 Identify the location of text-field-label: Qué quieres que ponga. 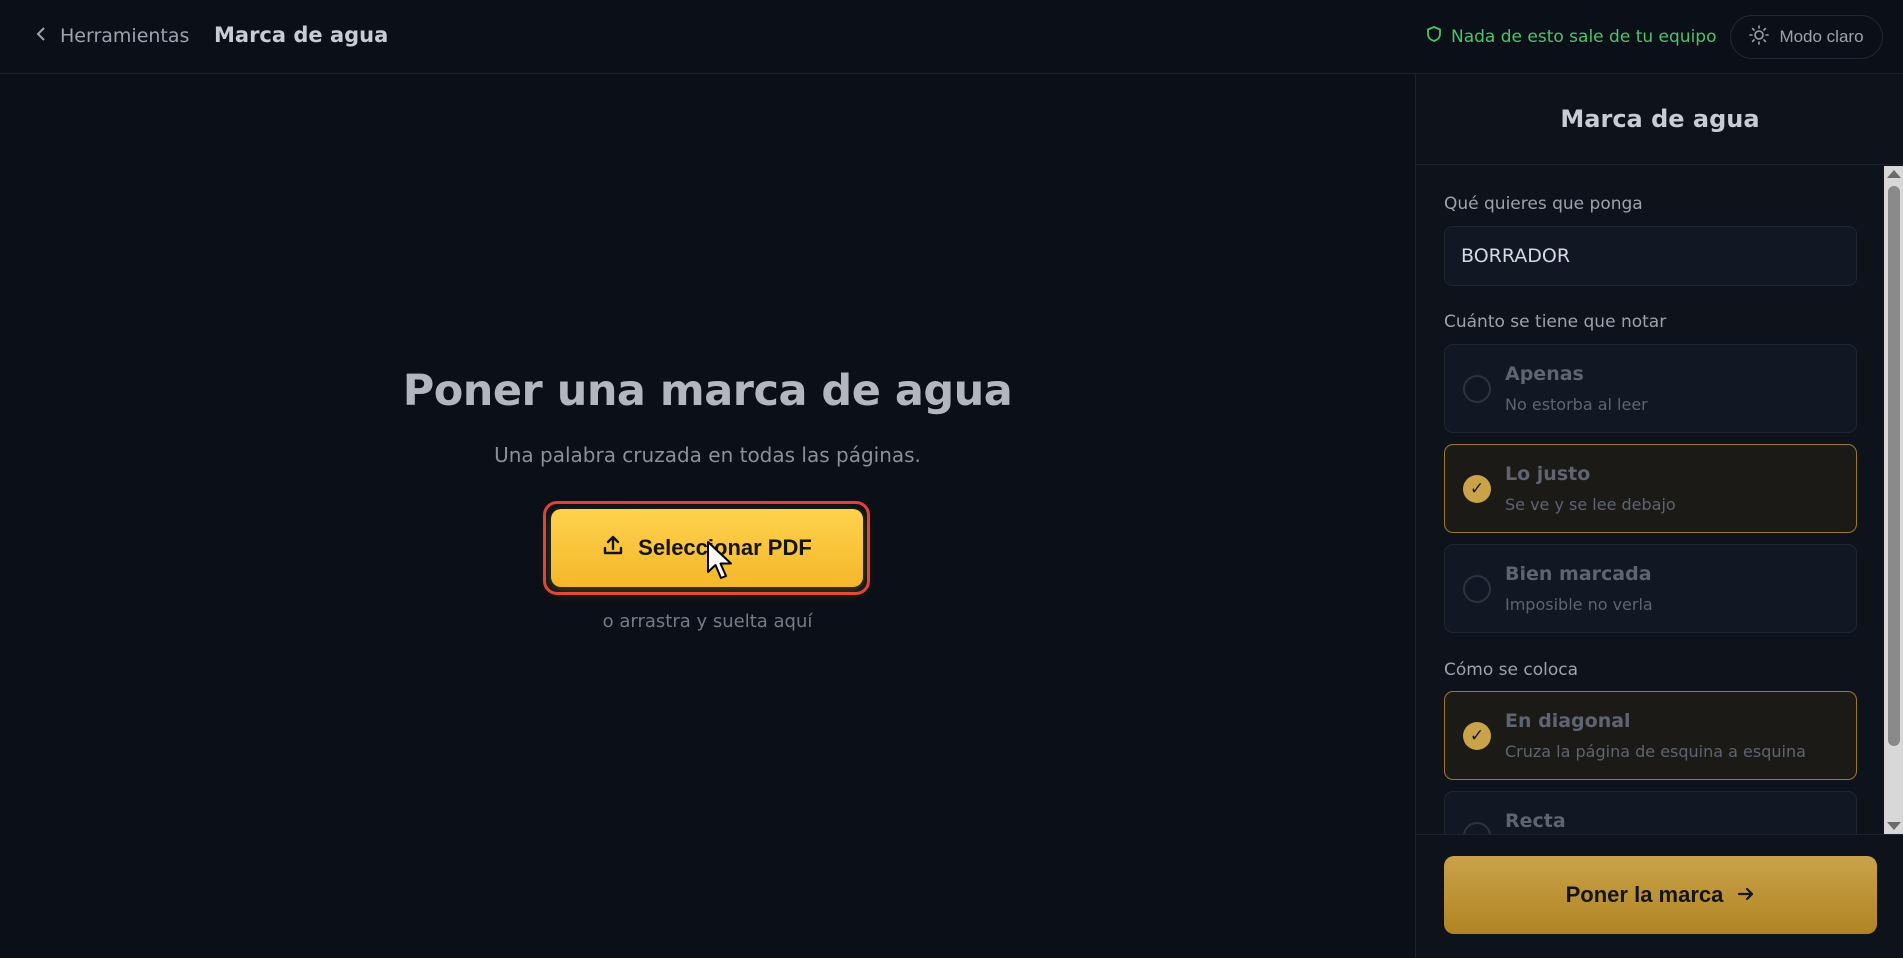
(1543, 204).